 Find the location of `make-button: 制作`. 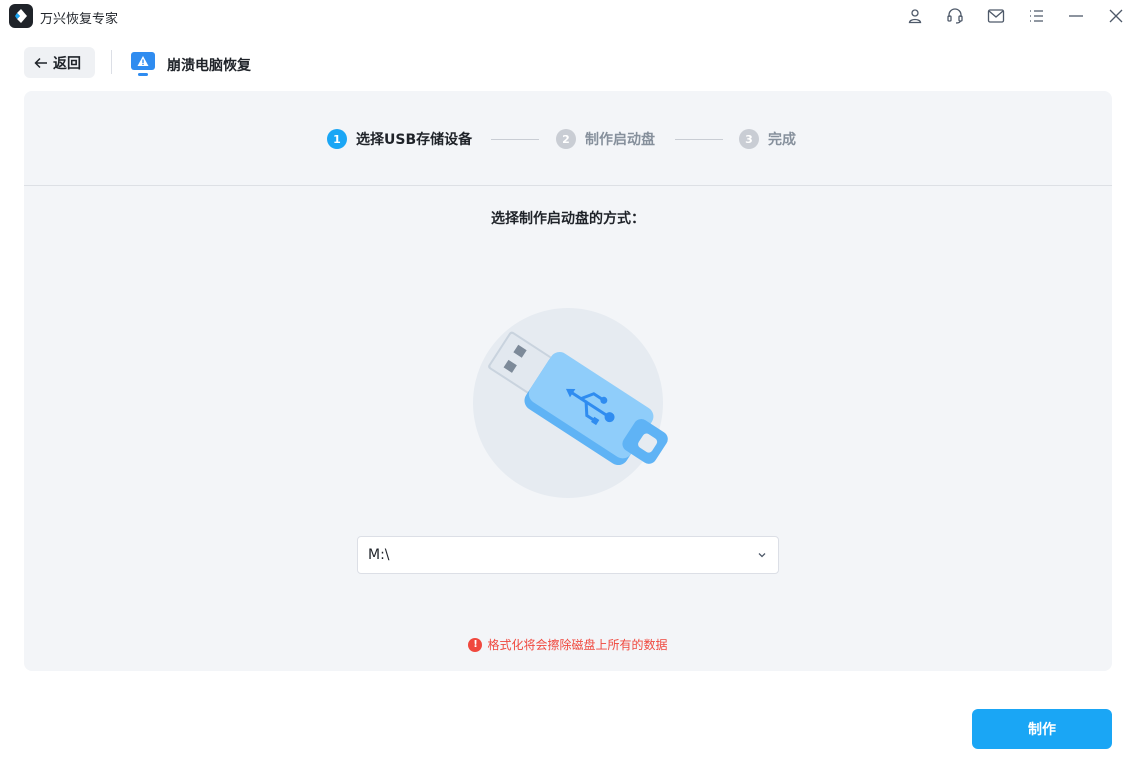

make-button: 制作 is located at coordinates (1042, 729).